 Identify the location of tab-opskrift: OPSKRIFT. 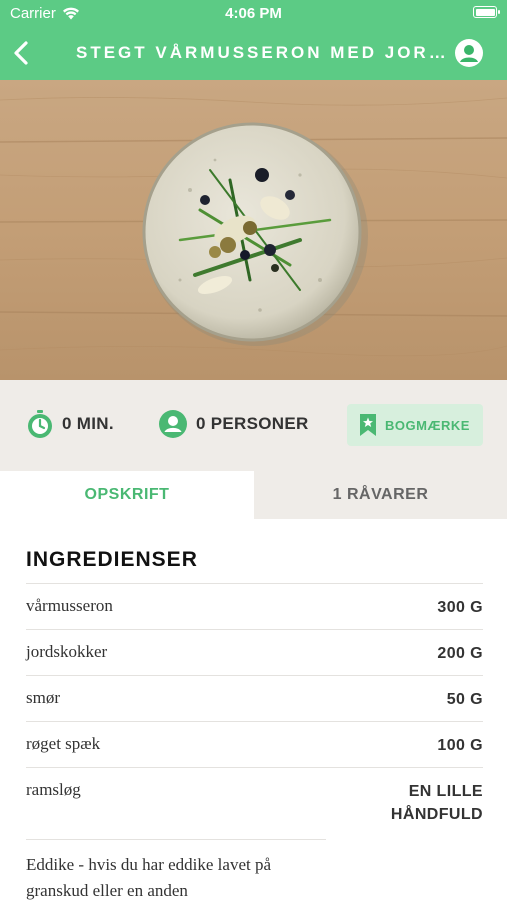
(127, 495).